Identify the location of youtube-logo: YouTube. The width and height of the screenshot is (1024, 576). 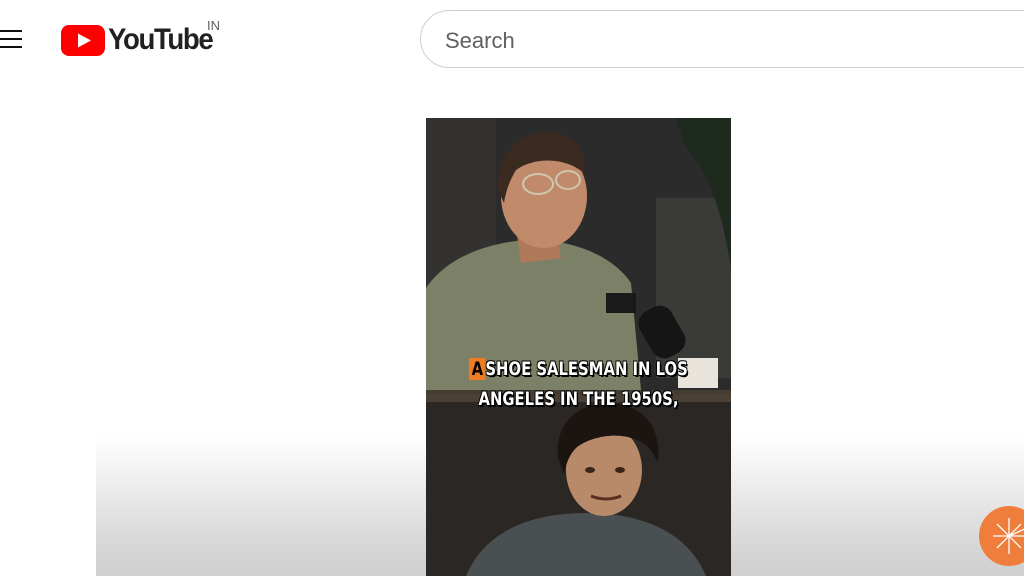
(141, 40).